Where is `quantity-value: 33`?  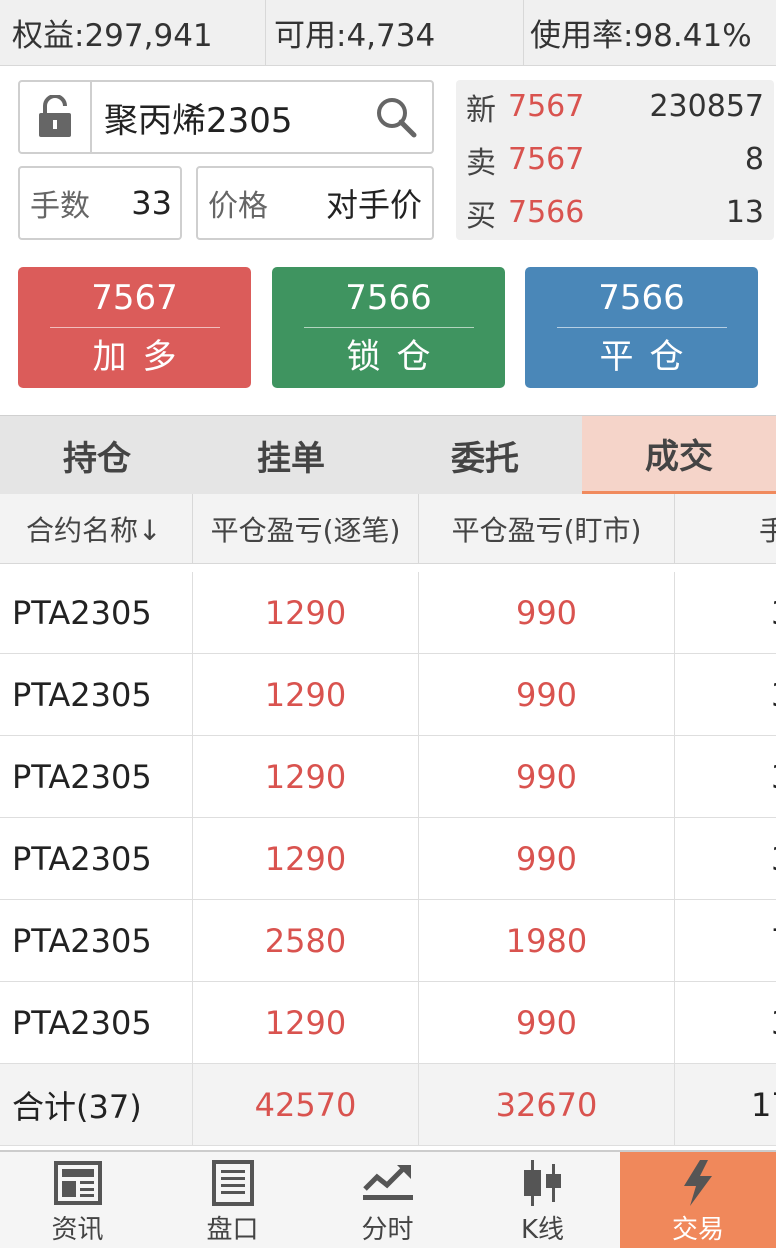 quantity-value: 33 is located at coordinates (151, 203).